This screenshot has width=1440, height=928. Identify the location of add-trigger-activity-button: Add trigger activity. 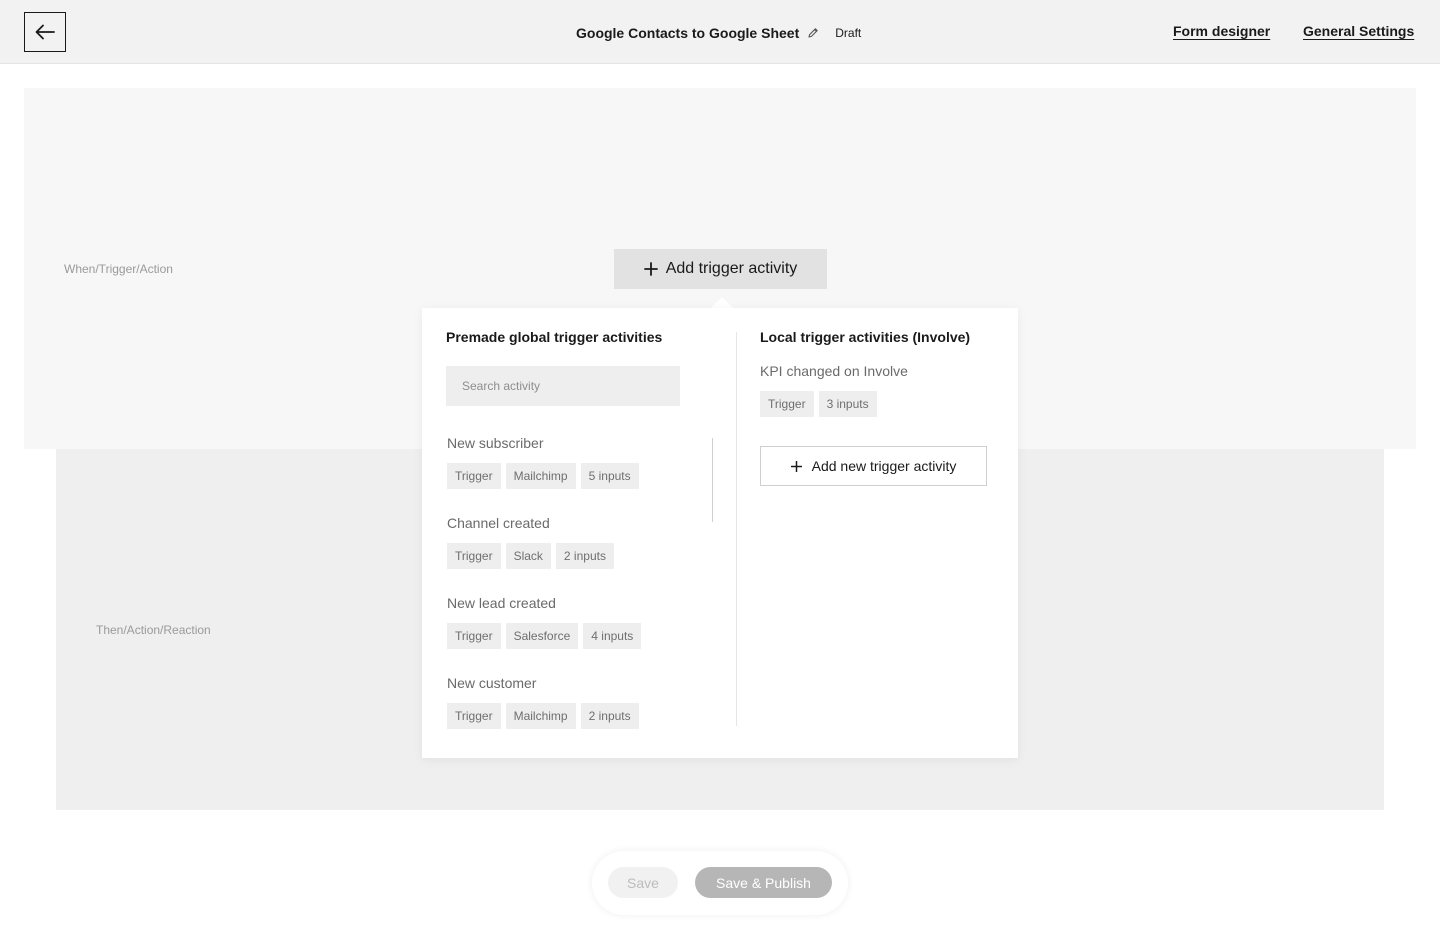
(720, 269).